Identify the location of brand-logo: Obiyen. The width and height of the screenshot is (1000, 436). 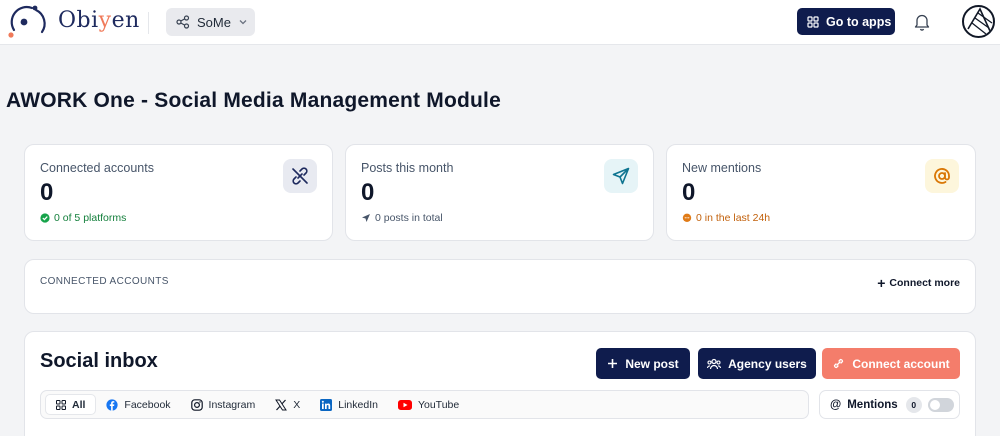
(72, 22).